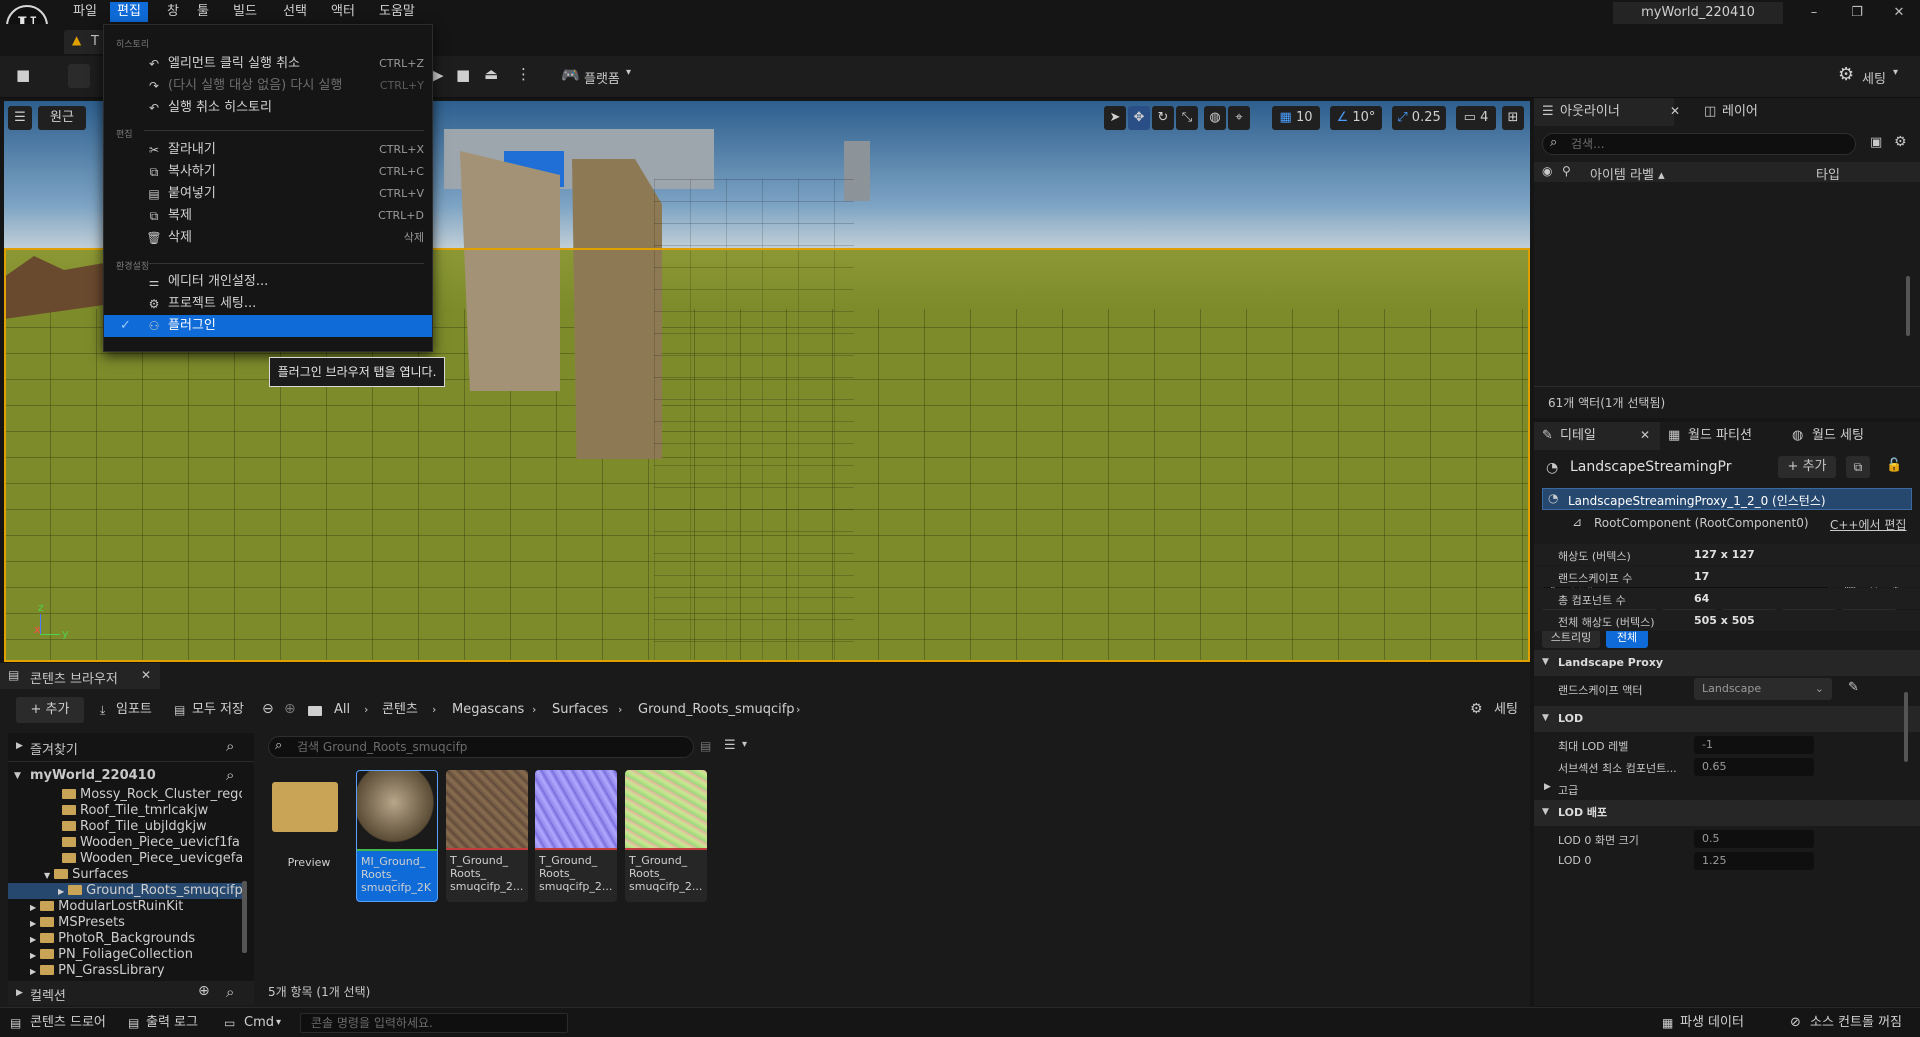  What do you see at coordinates (129, 12) in the screenshot?
I see `menu-item-1: 편집` at bounding box center [129, 12].